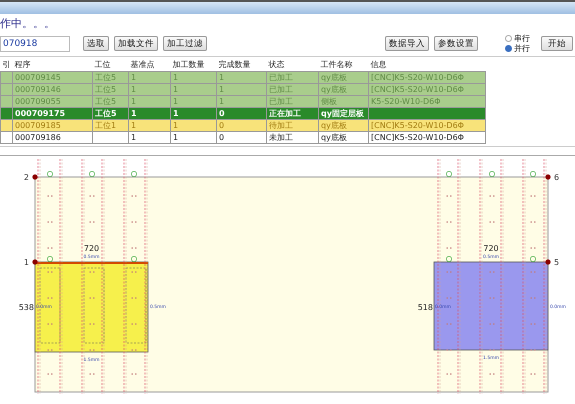 This screenshot has height=404, width=575. I want to click on table-cell: qy固定层板, so click(343, 114).